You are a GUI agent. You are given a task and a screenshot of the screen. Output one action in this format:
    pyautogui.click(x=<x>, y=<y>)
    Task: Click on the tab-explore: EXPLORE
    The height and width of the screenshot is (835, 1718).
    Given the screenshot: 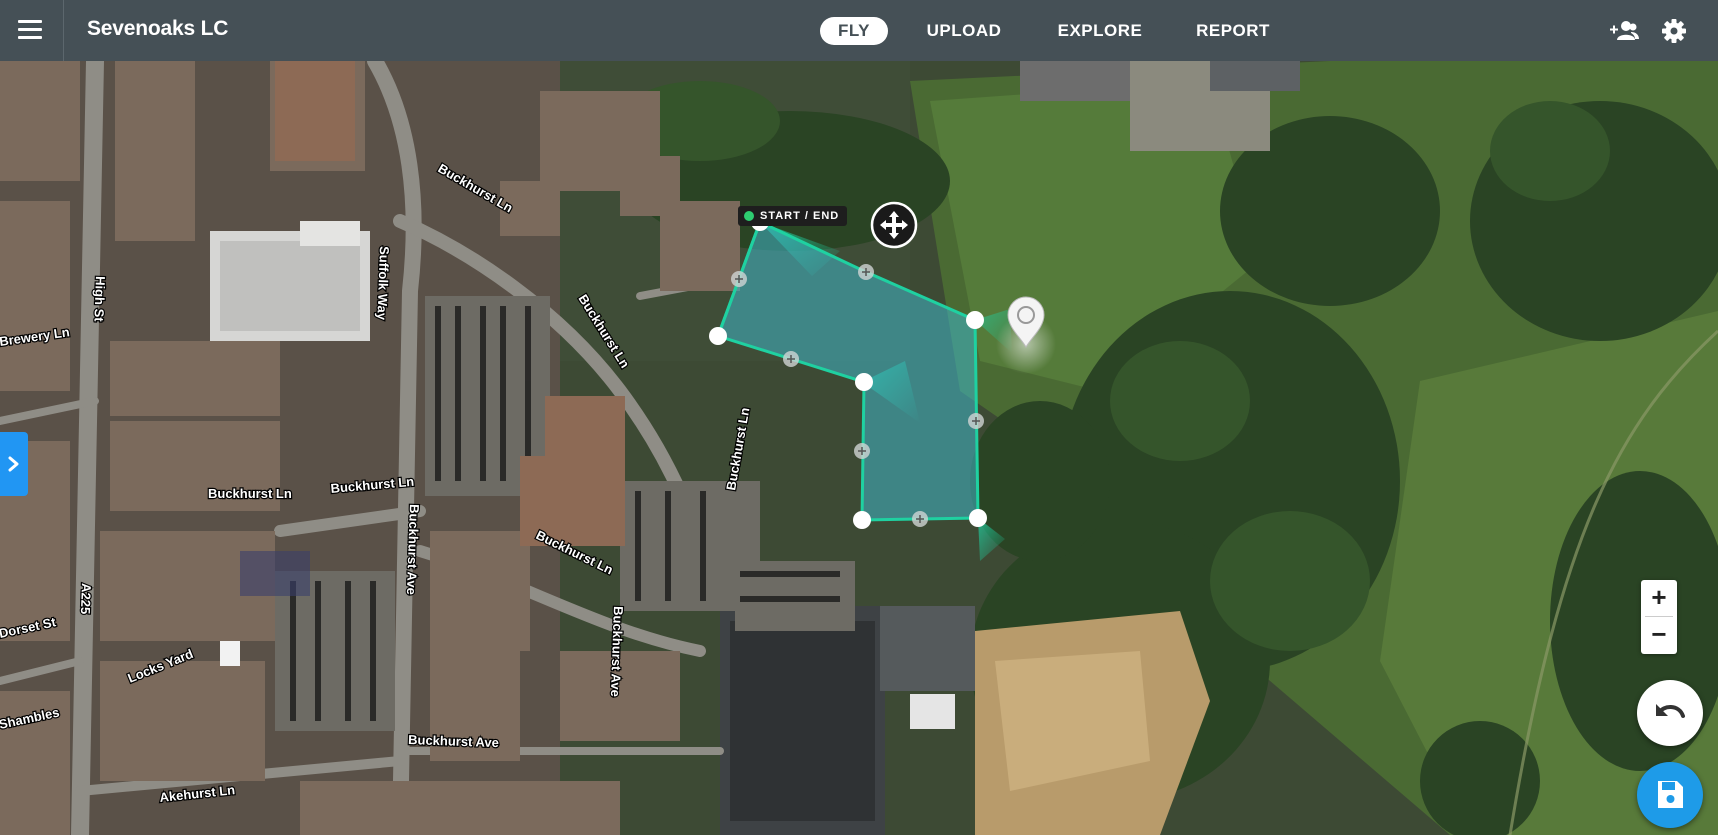 What is the action you would take?
    pyautogui.click(x=1100, y=31)
    